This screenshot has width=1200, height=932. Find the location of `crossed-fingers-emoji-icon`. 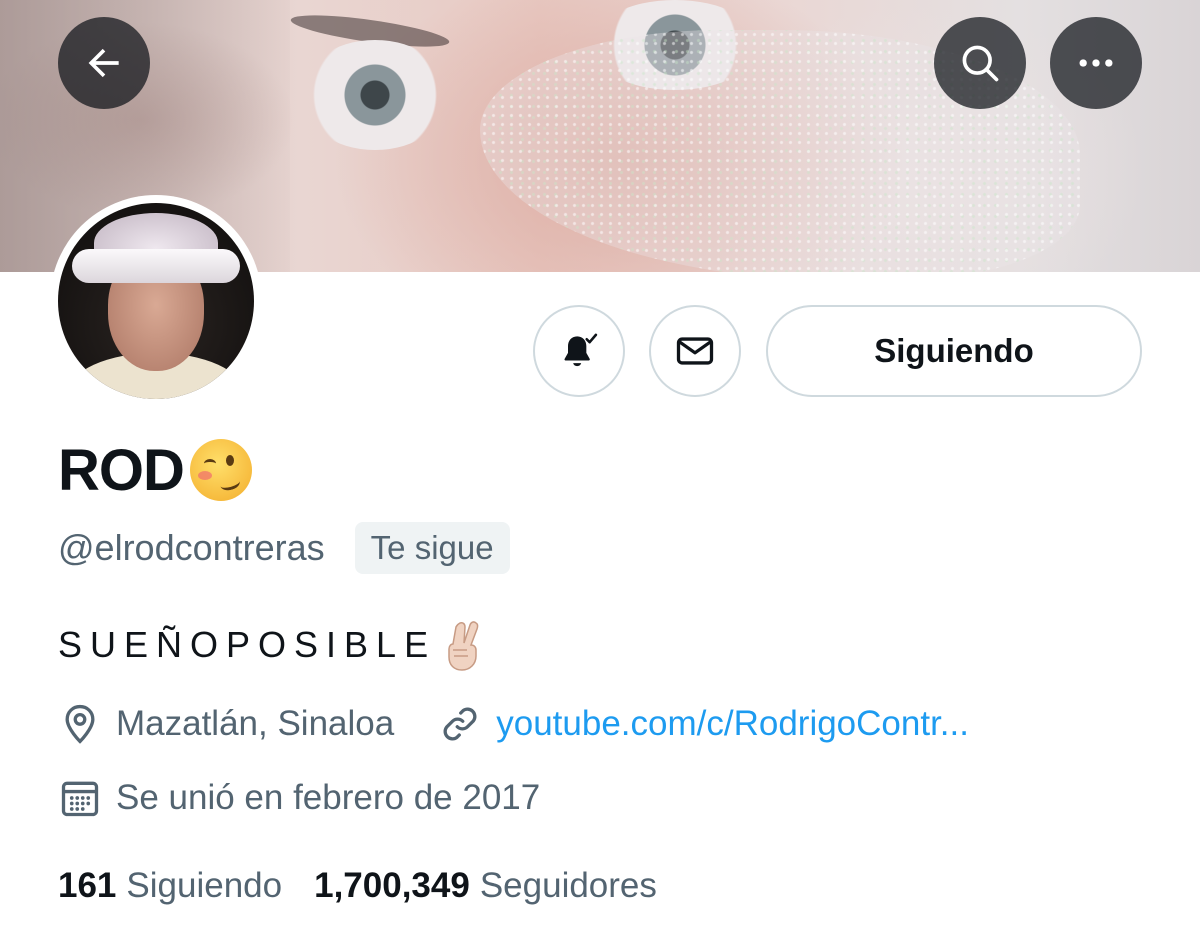

crossed-fingers-emoji-icon is located at coordinates (463, 646).